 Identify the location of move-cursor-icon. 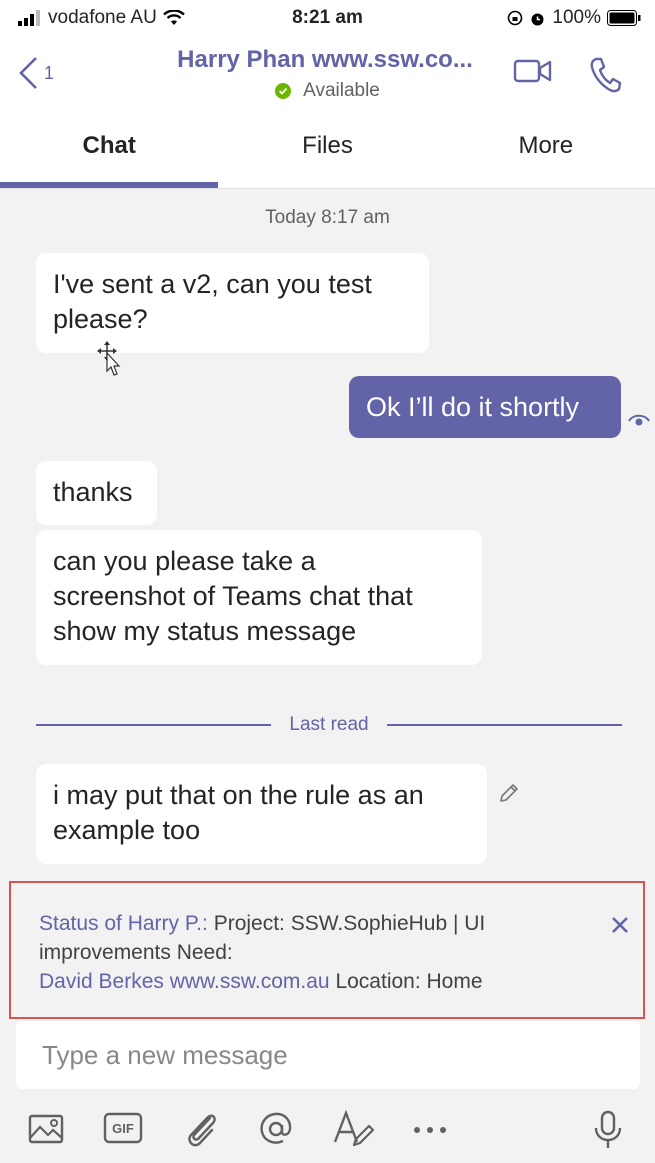
(109, 358).